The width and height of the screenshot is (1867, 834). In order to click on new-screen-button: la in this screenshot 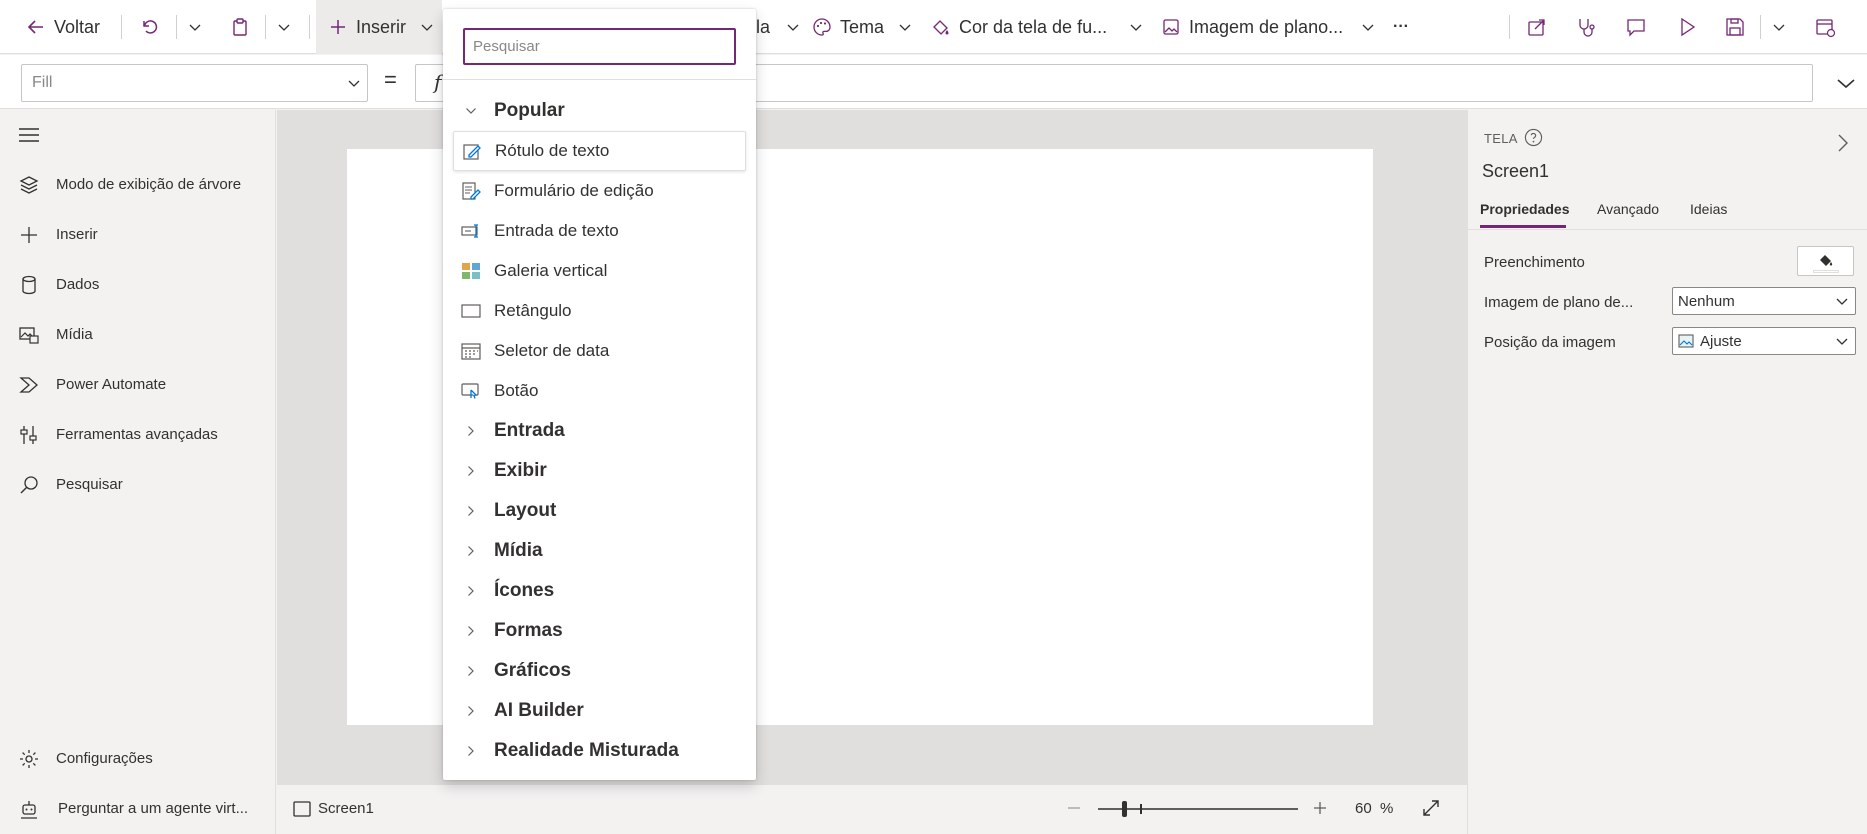, I will do `click(778, 27)`.